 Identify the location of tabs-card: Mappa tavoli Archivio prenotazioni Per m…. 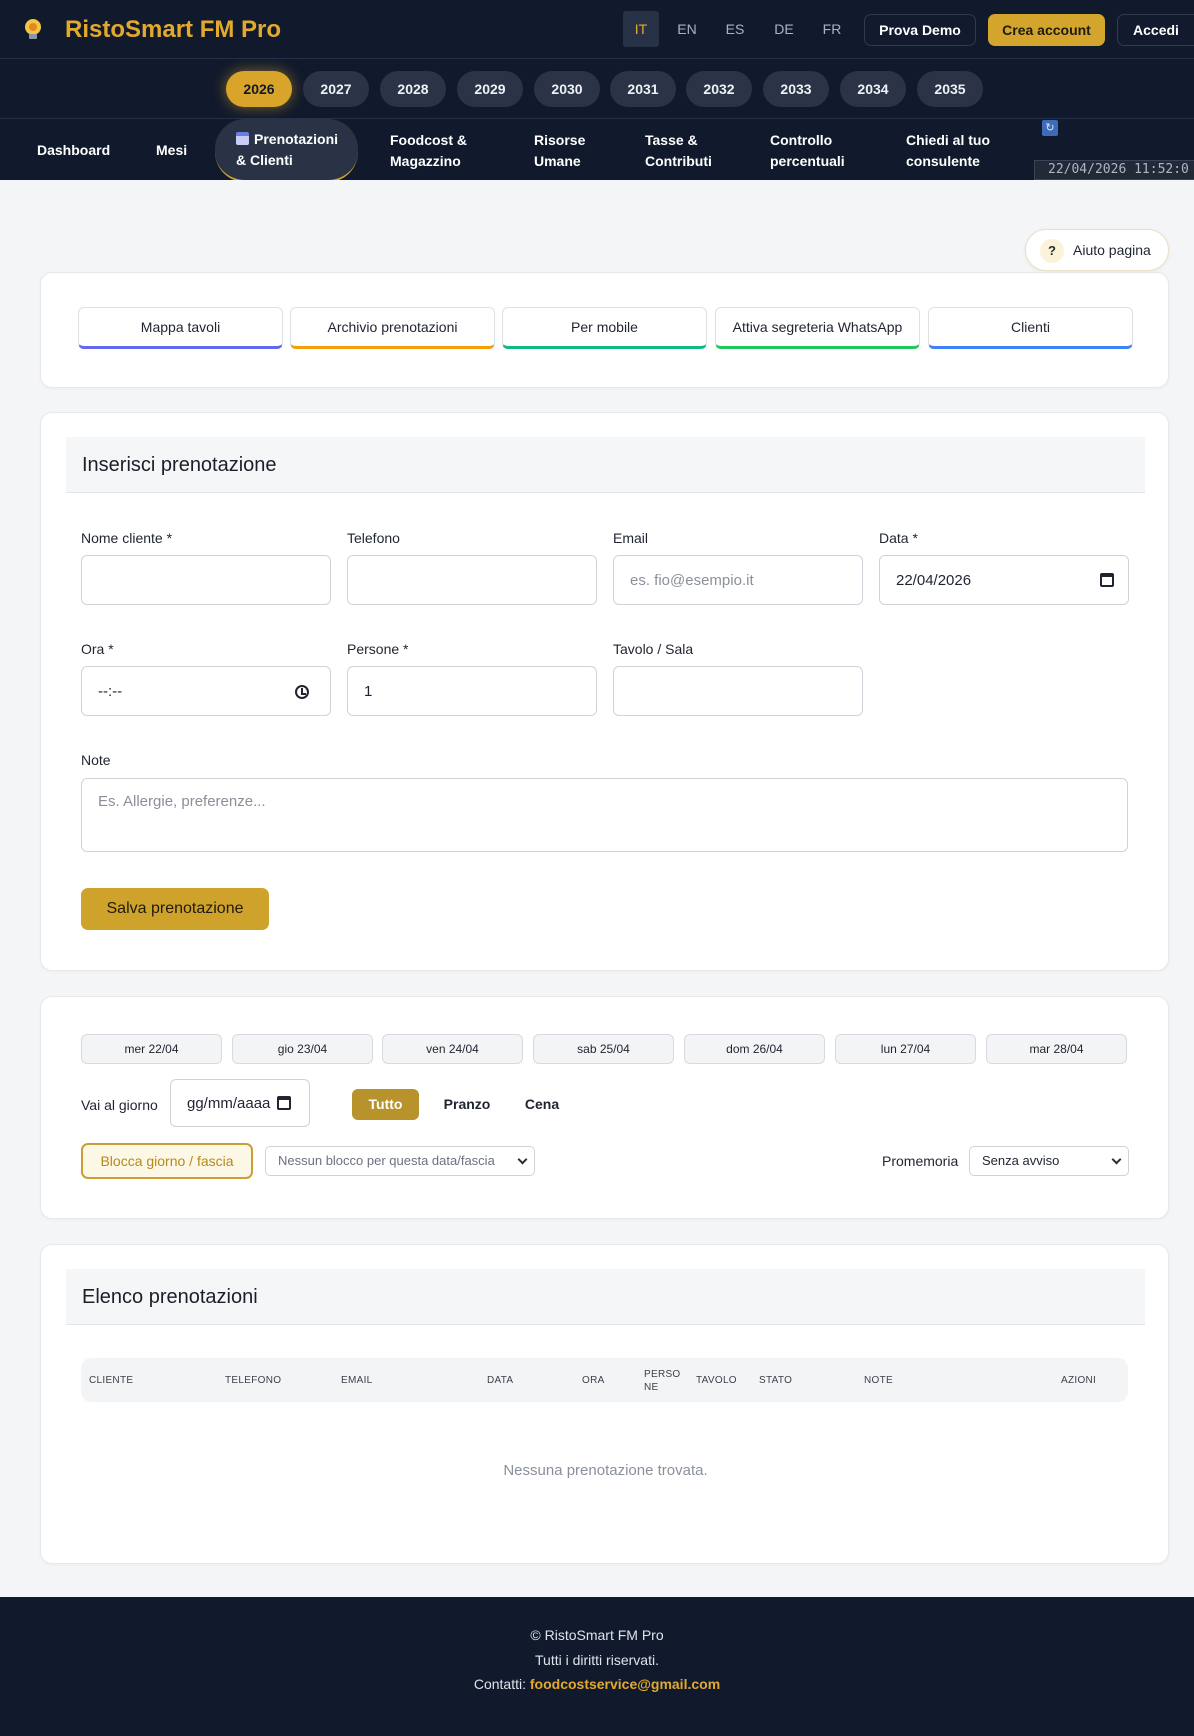
(604, 330).